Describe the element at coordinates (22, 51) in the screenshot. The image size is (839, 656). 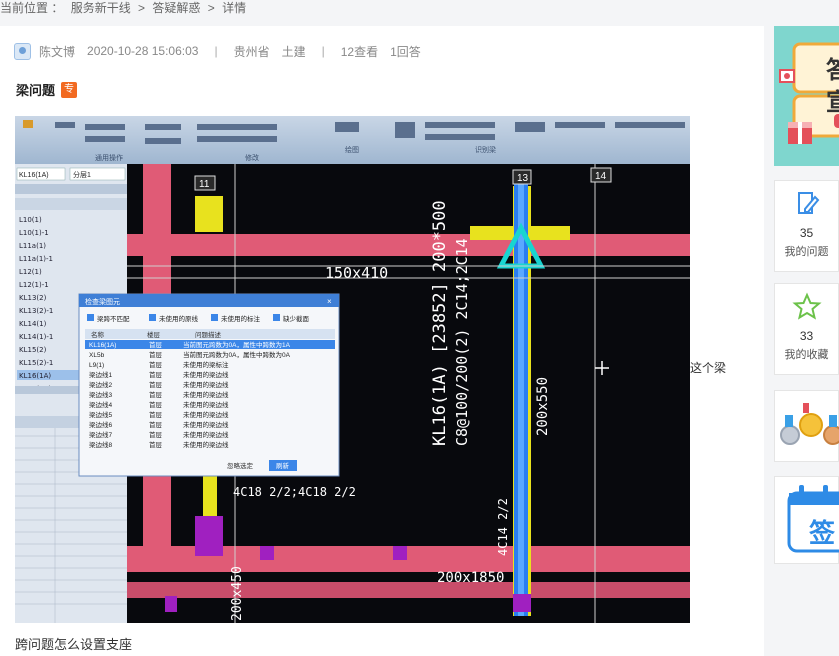
I see `avatar` at that location.